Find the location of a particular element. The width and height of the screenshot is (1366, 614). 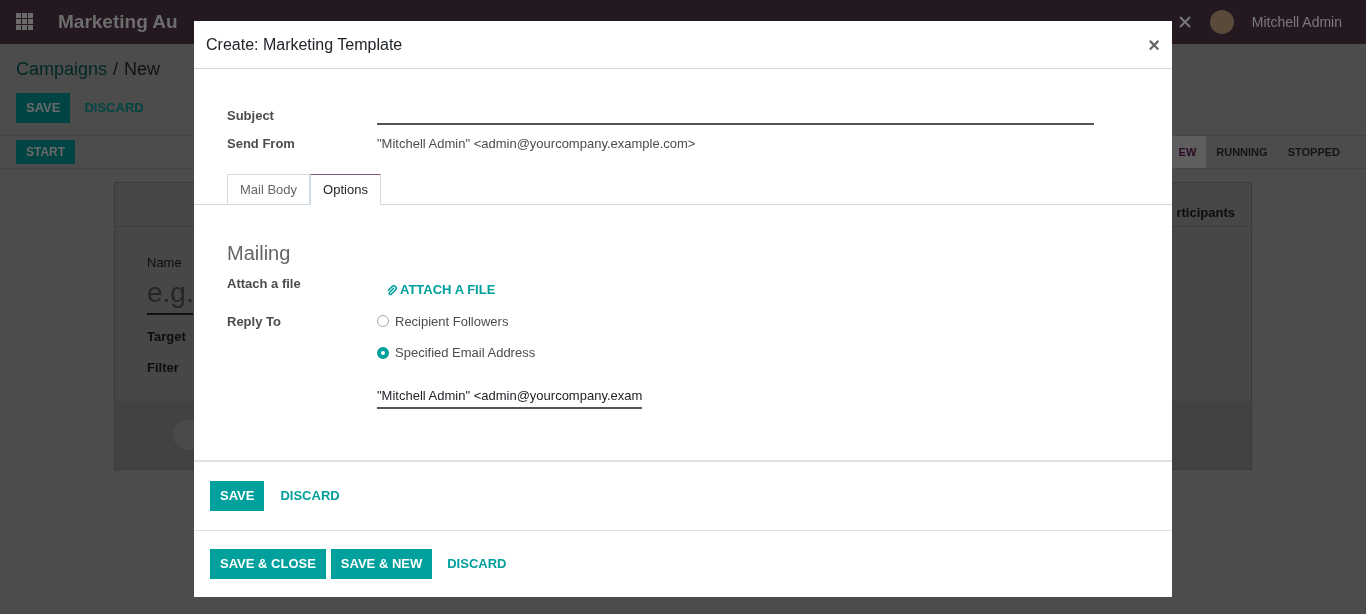

dialog-title: Create: Marketing Template is located at coordinates (304, 44).